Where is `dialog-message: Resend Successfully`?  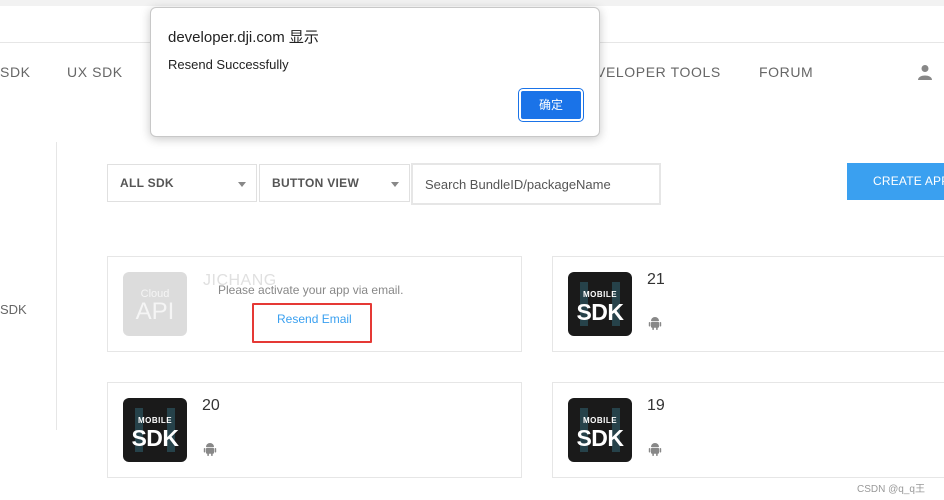
dialog-message: Resend Successfully is located at coordinates (228, 64).